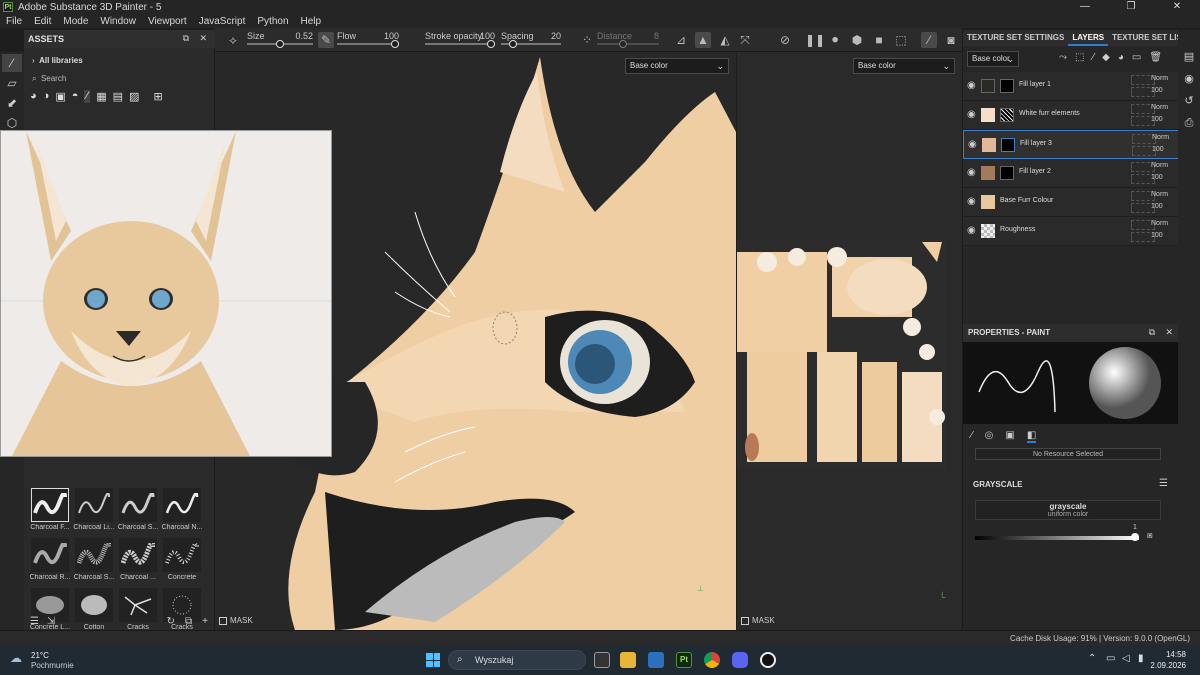 The image size is (1200, 675). Describe the element at coordinates (677, 66) in the screenshot. I see `channel-dropdown-3d: Base color ⌄` at that location.